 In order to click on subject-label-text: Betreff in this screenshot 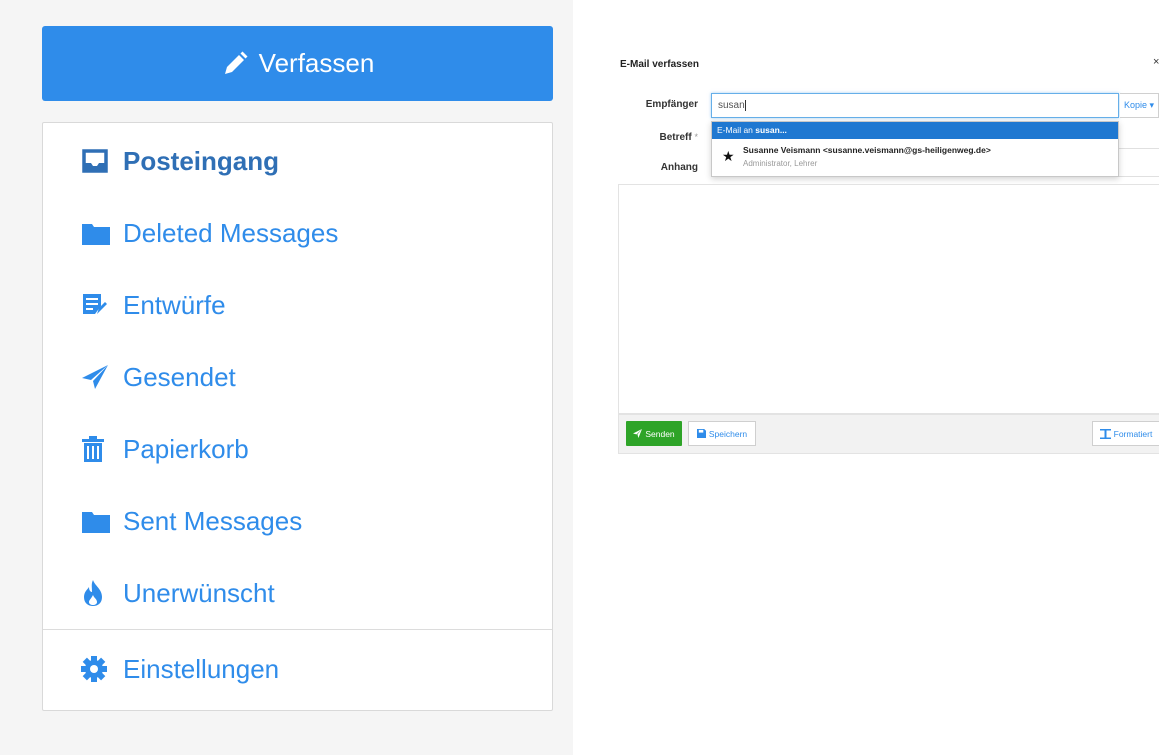, I will do `click(675, 137)`.